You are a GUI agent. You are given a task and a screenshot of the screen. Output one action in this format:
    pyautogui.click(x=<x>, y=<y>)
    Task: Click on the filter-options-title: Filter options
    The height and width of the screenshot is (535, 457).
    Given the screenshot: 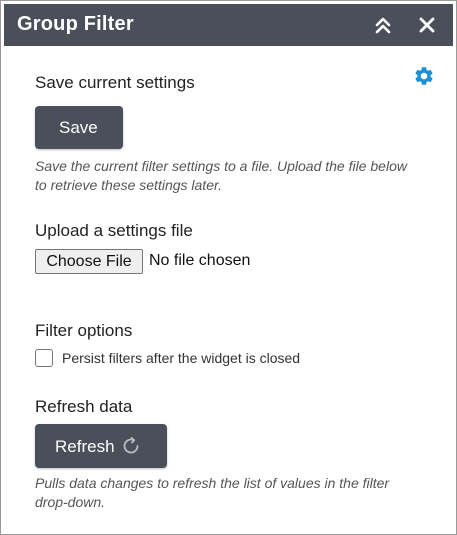 What is the action you would take?
    pyautogui.click(x=84, y=330)
    